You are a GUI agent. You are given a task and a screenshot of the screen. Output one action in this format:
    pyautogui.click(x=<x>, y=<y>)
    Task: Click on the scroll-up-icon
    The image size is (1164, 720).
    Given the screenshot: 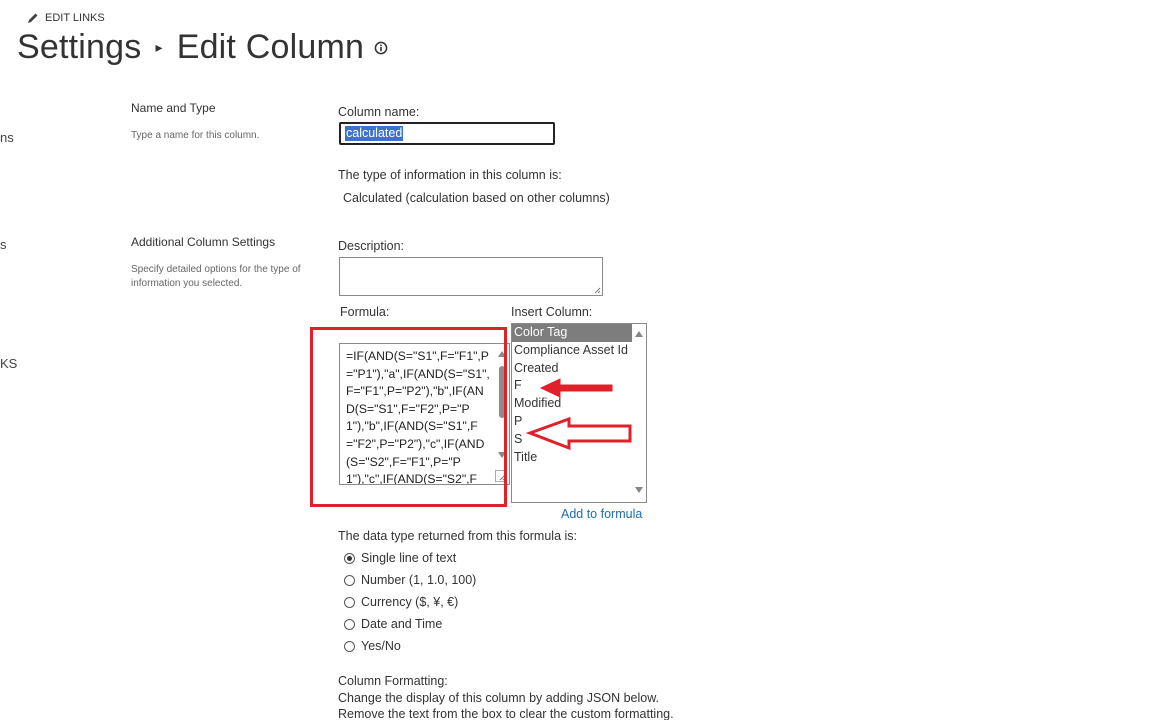 What is the action you would take?
    pyautogui.click(x=639, y=334)
    